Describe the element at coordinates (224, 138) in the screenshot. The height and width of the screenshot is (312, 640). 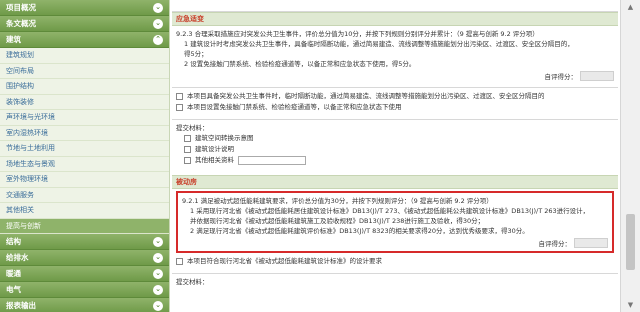
I see `material-label: 建筑空间转换示意图` at that location.